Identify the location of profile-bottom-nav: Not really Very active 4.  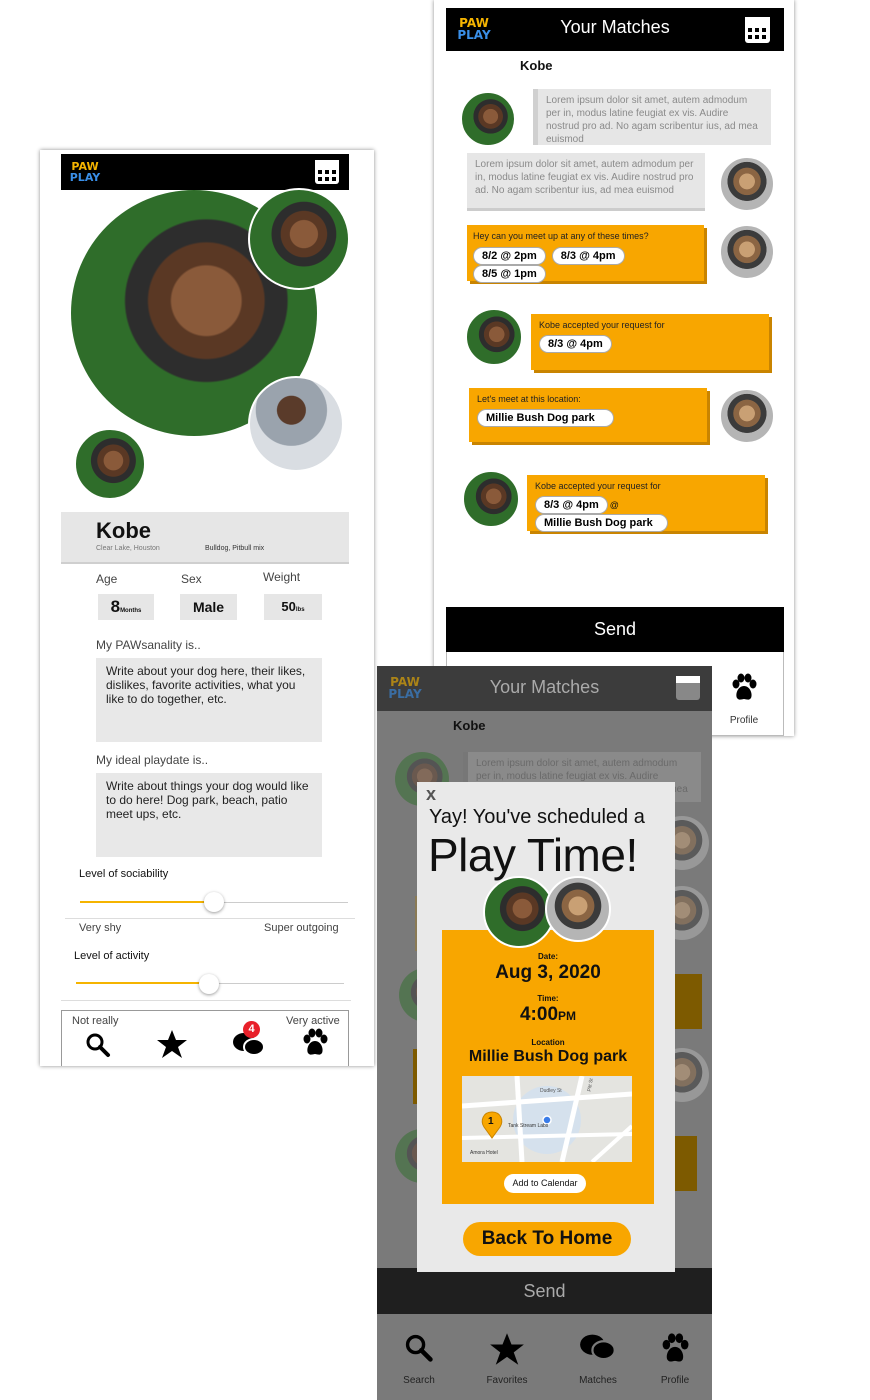
(205, 1038).